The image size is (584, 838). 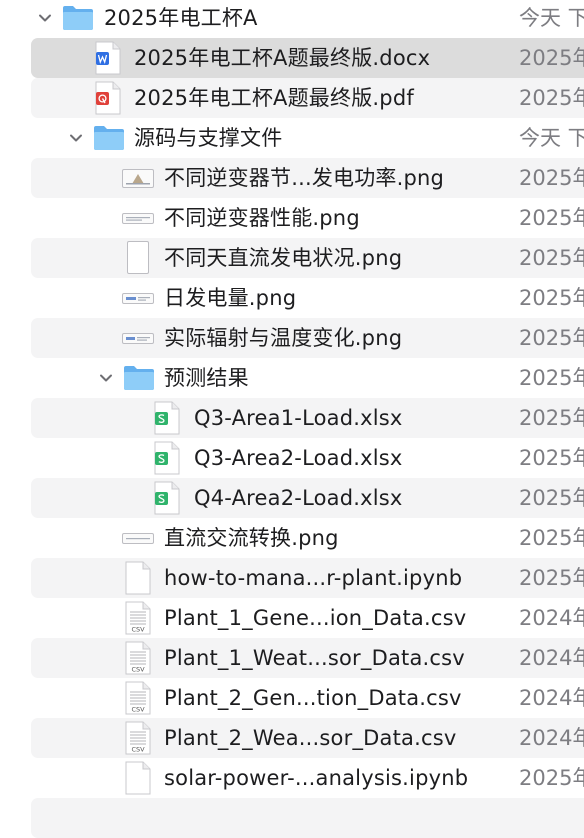 I want to click on file-row: Q4-Area2-Load.xlsx 2025年, so click(x=292, y=498).